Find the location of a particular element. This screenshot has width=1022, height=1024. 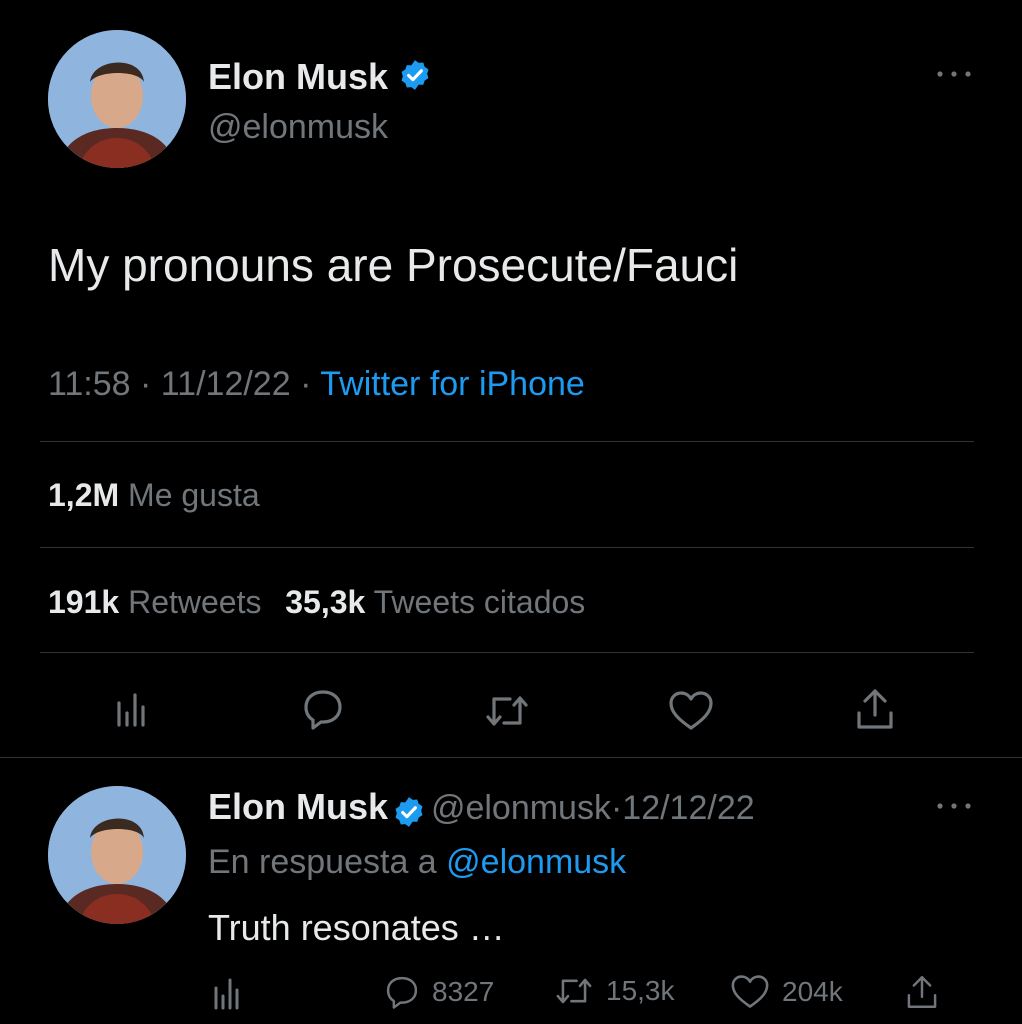

retweets-label: Retweets is located at coordinates (195, 602).